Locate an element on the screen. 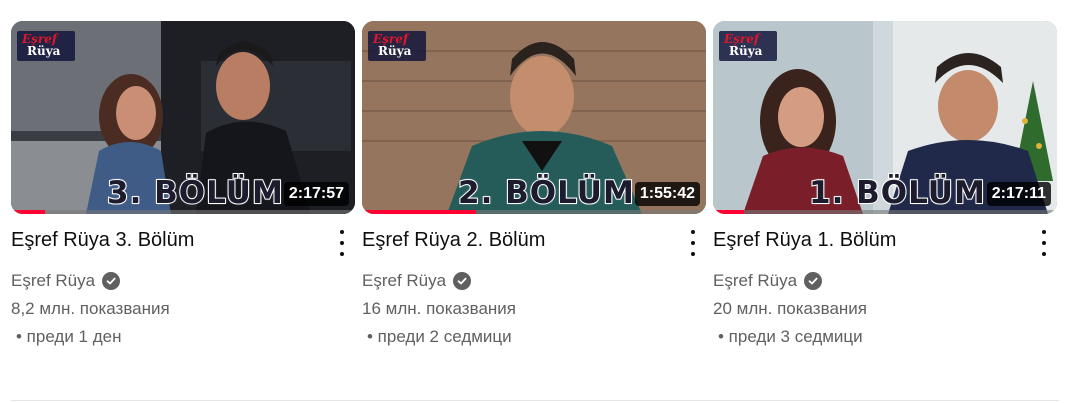  view-count: 16 млн. показвания is located at coordinates (439, 308).